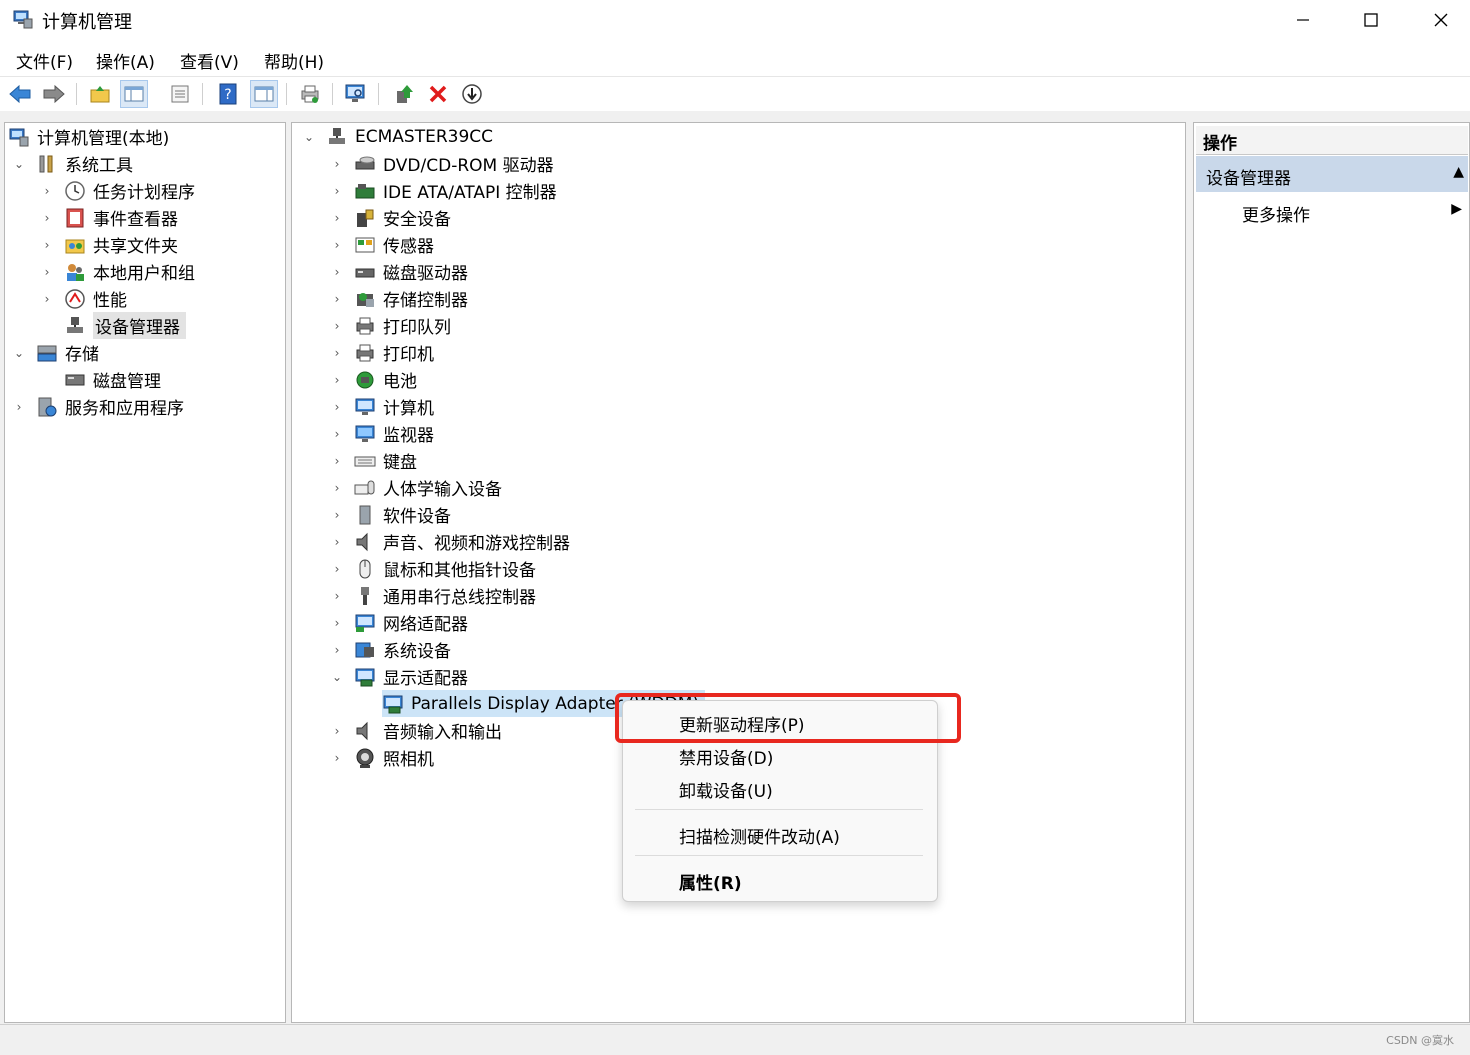 Image resolution: width=1470 pixels, height=1055 pixels. I want to click on tree-item: 计算机管理(本地), so click(88, 136).